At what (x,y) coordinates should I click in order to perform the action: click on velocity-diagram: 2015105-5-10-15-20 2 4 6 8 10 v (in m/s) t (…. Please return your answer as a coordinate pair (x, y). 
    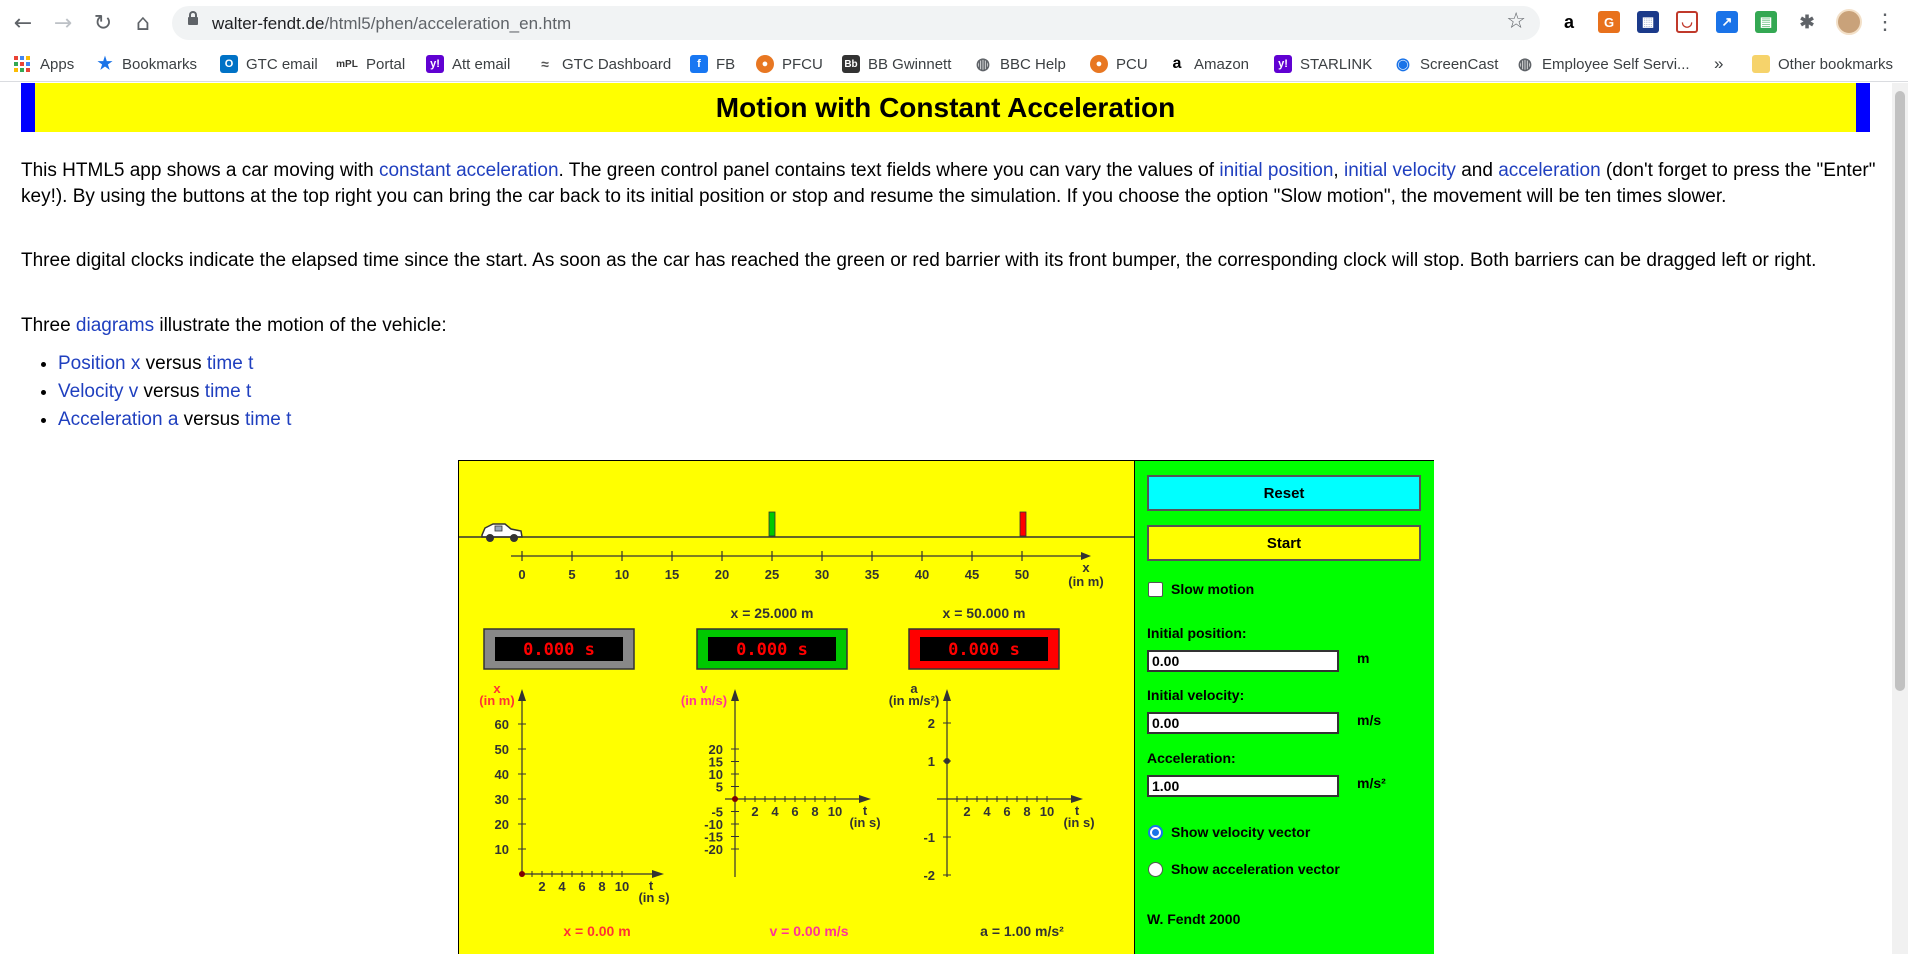
    Looking at the image, I should click on (781, 810).